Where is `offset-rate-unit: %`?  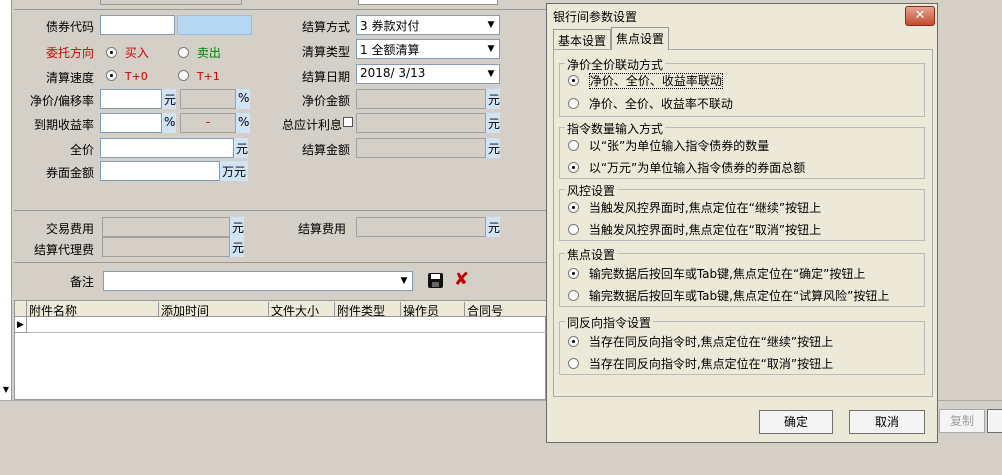
offset-rate-unit: % is located at coordinates (243, 99).